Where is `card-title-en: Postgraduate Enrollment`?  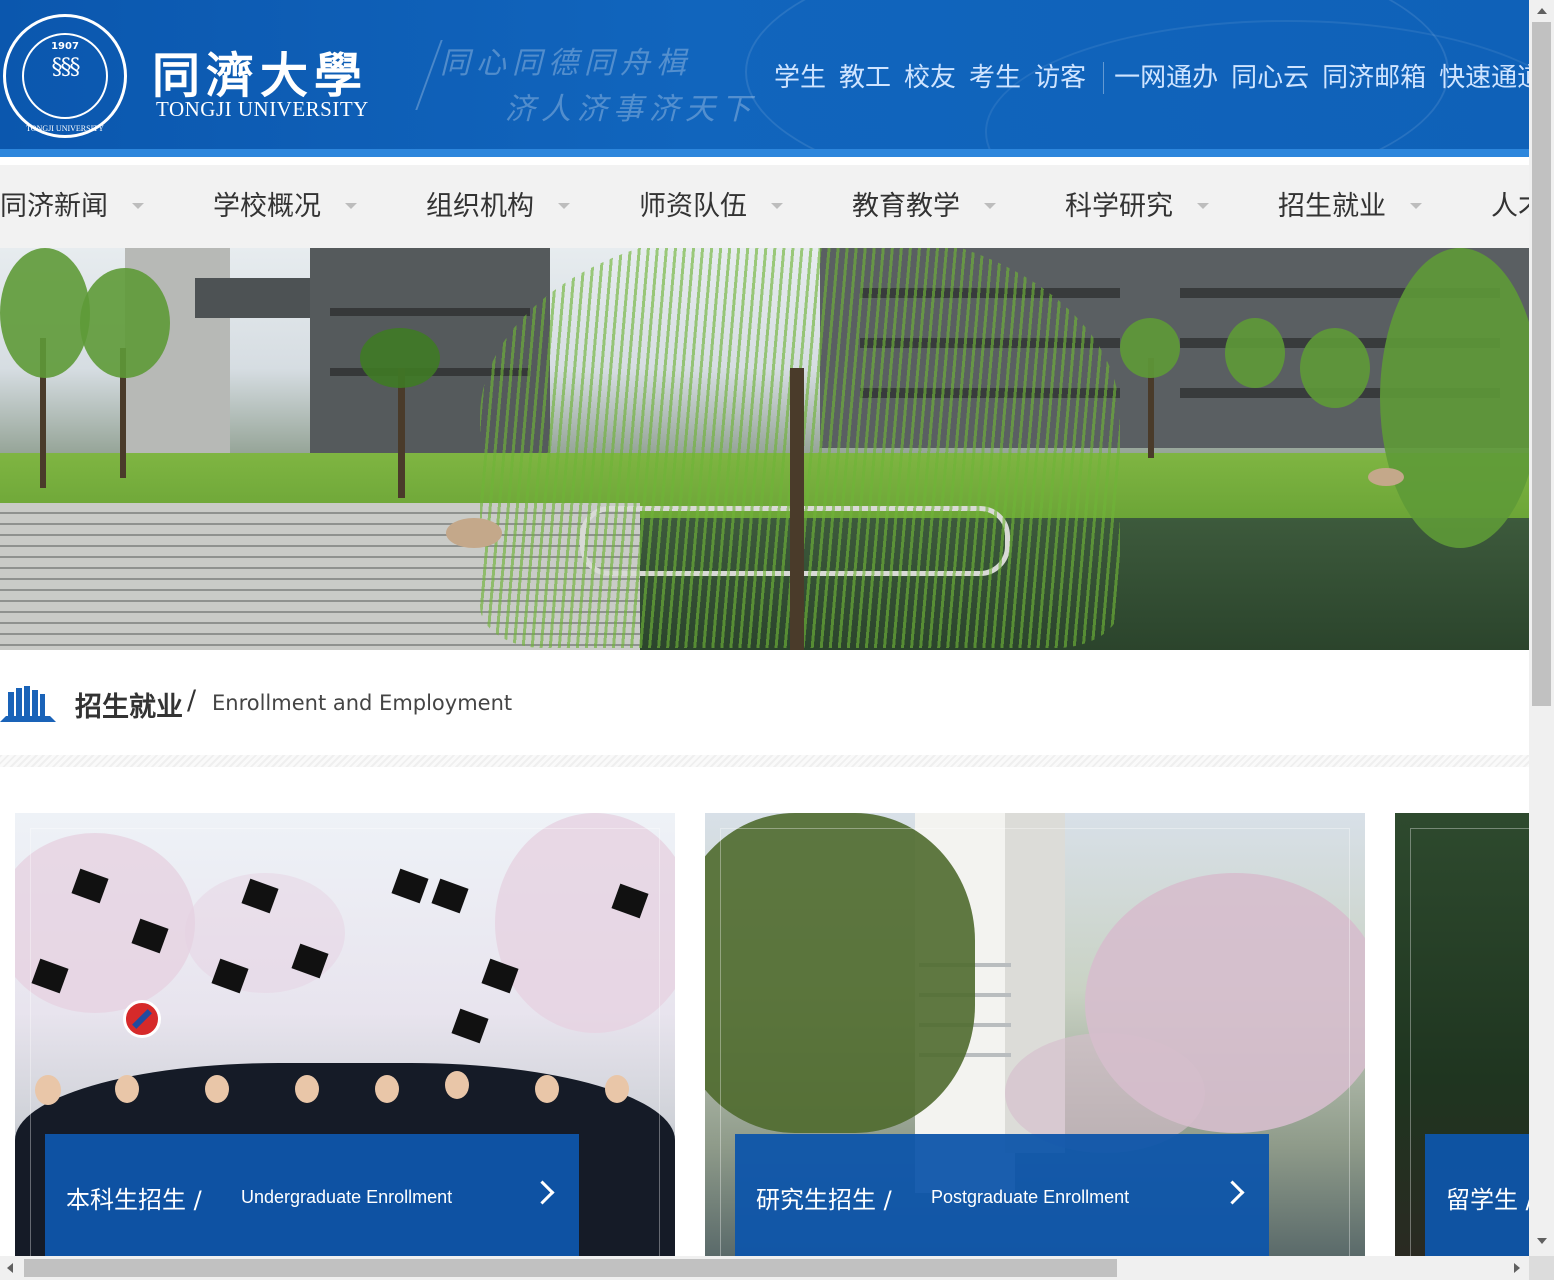 card-title-en: Postgraduate Enrollment is located at coordinates (1030, 1197).